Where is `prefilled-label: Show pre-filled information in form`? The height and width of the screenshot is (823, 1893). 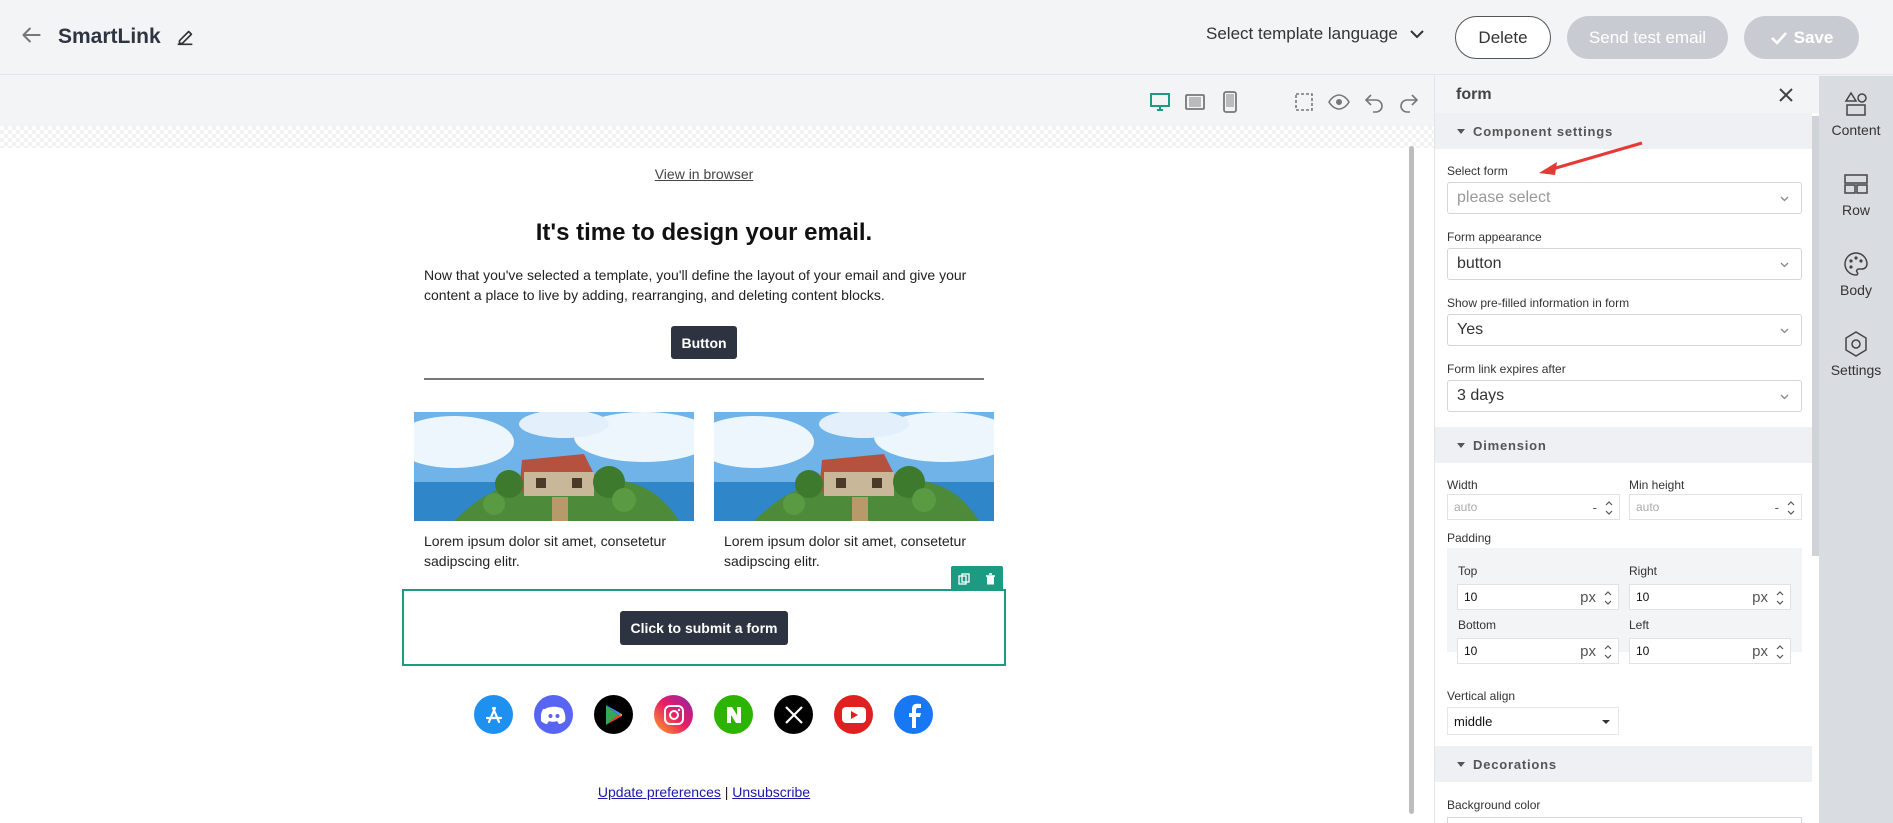 prefilled-label: Show pre-filled information in form is located at coordinates (1538, 303).